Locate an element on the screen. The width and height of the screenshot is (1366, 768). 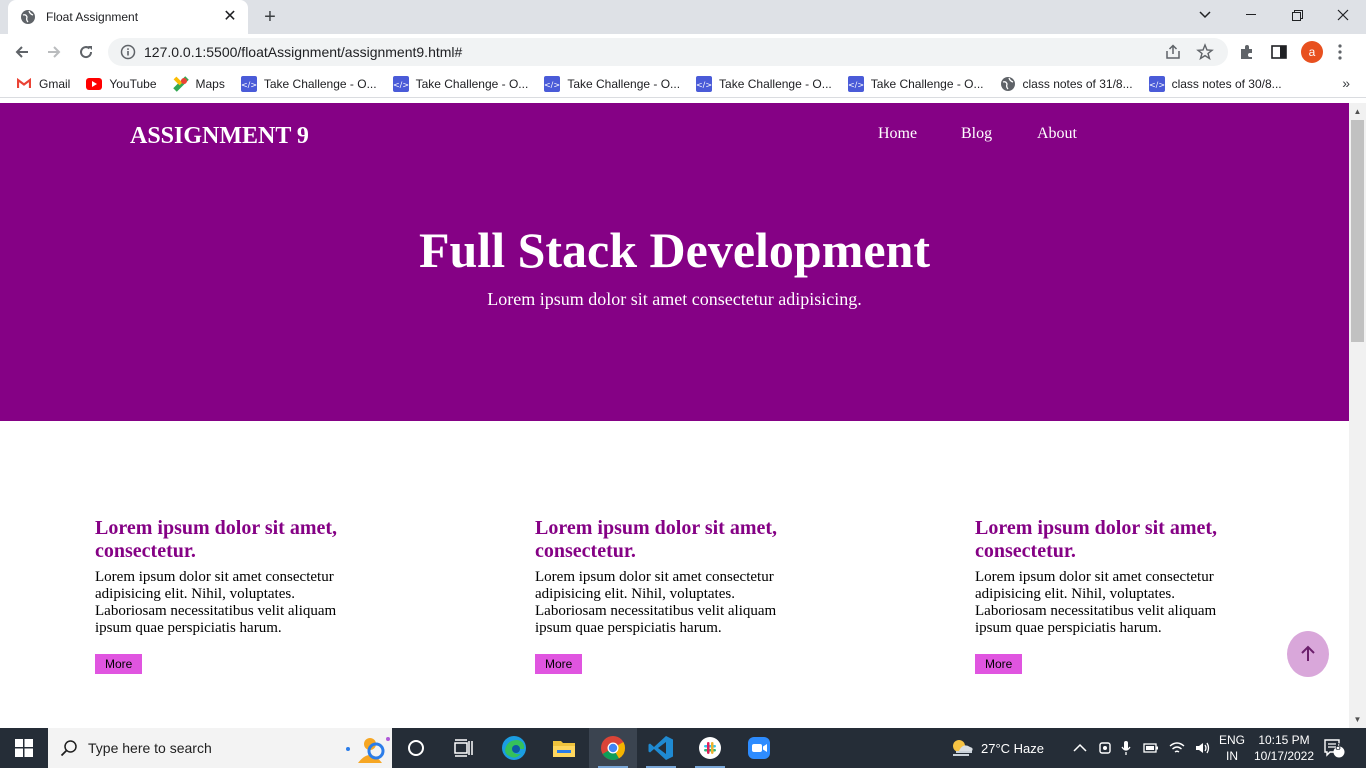
info-icon is located at coordinates (128, 52).